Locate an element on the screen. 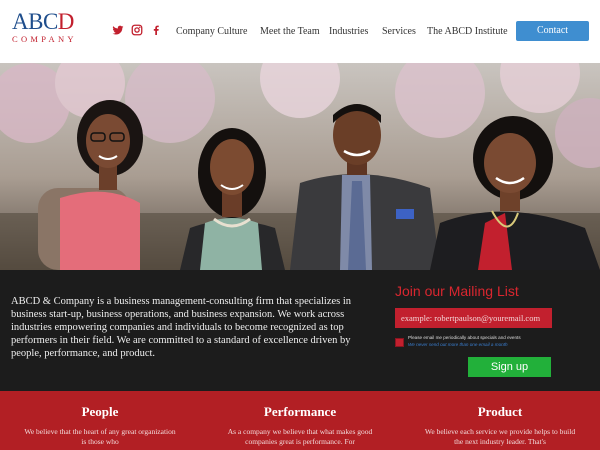 This screenshot has width=600, height=450. nav-meet-the-team: Meet the Team is located at coordinates (290, 31).